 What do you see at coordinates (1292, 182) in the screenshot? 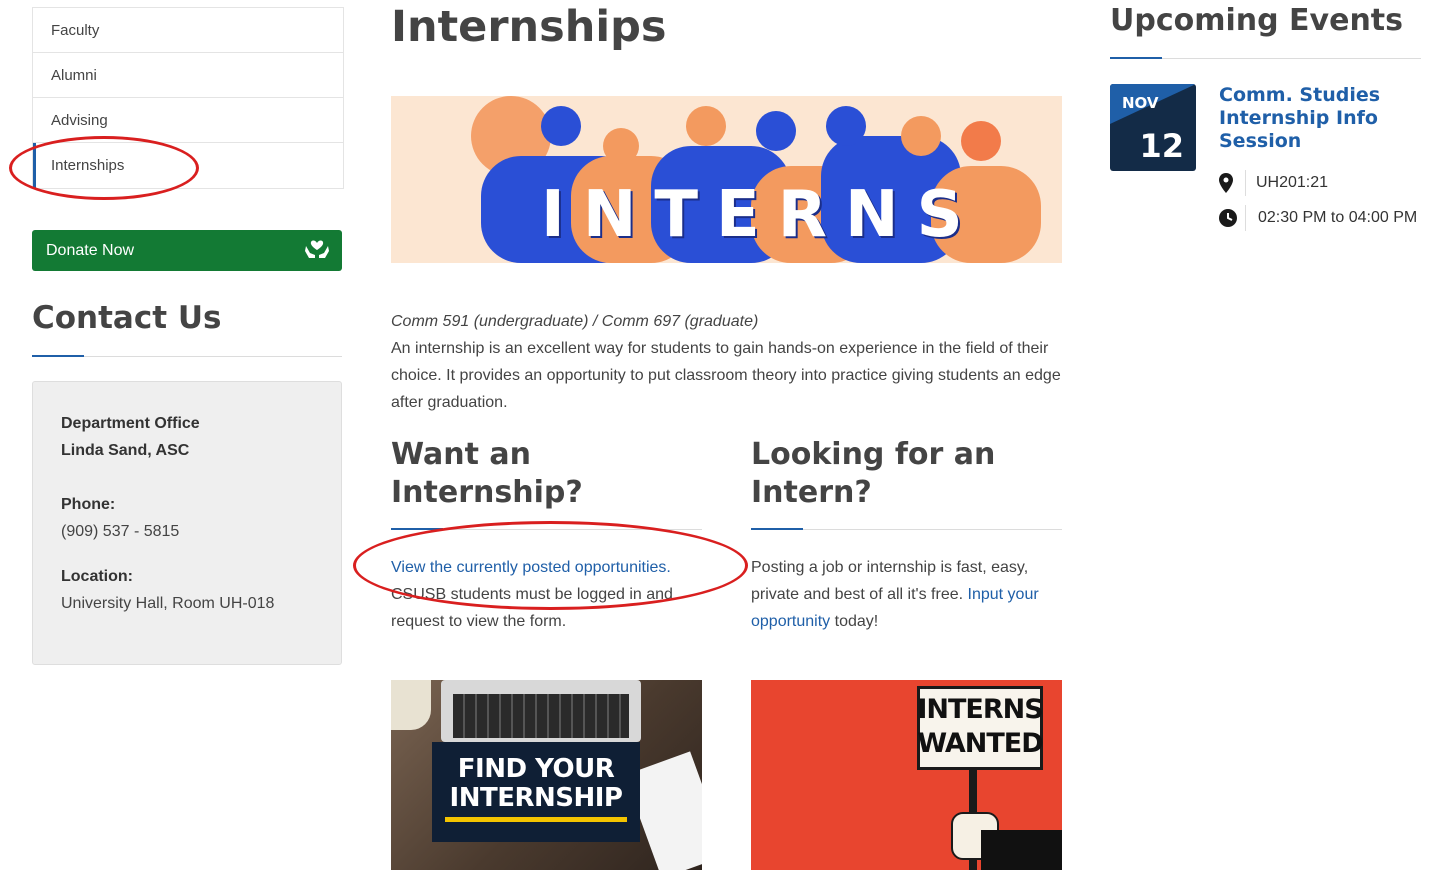
I see `event-location: UH201:21` at bounding box center [1292, 182].